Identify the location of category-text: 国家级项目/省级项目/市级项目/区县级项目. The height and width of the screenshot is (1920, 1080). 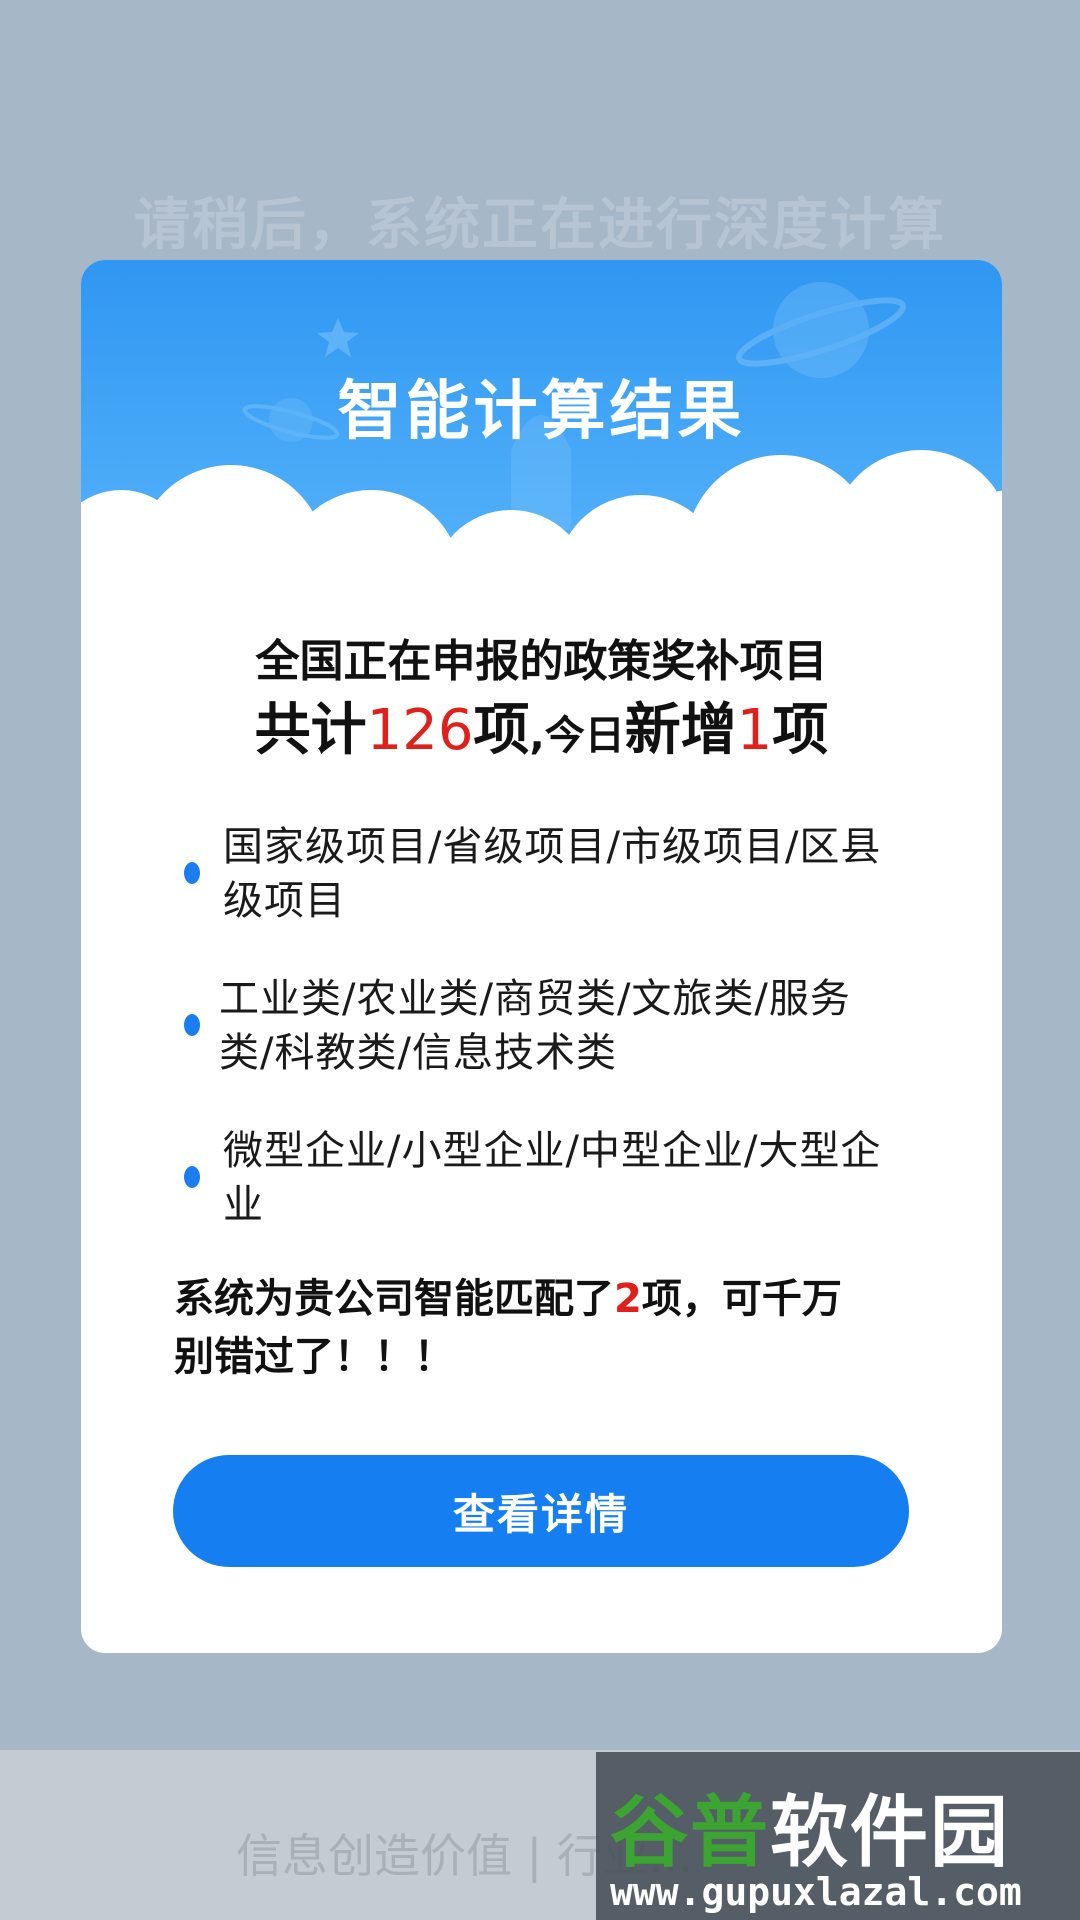
(552, 874).